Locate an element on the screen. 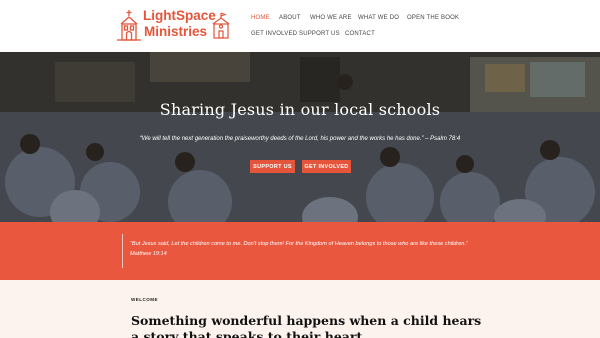  site-logo: LightSpace Ministries is located at coordinates (175, 26).